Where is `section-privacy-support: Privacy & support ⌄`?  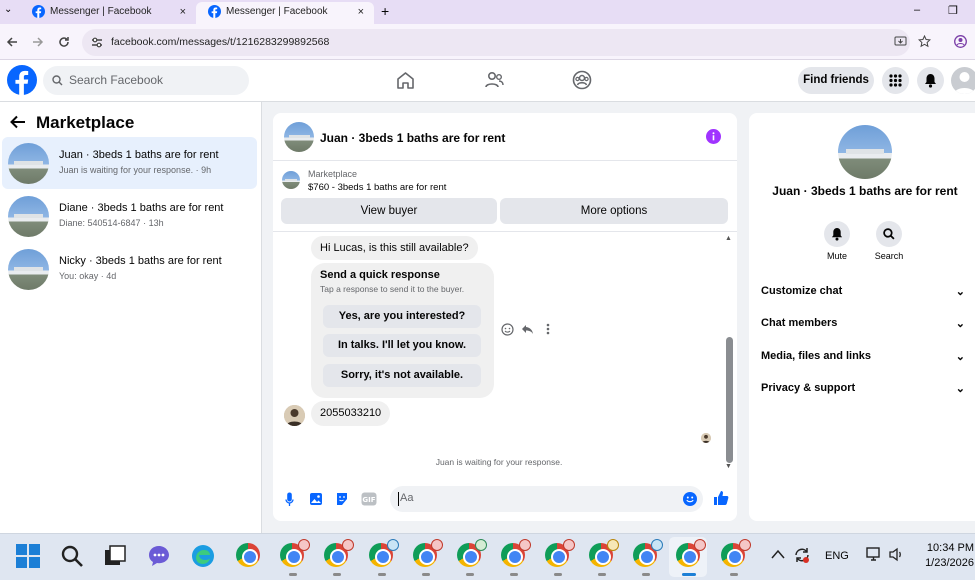 section-privacy-support: Privacy & support ⌄ is located at coordinates (868, 388).